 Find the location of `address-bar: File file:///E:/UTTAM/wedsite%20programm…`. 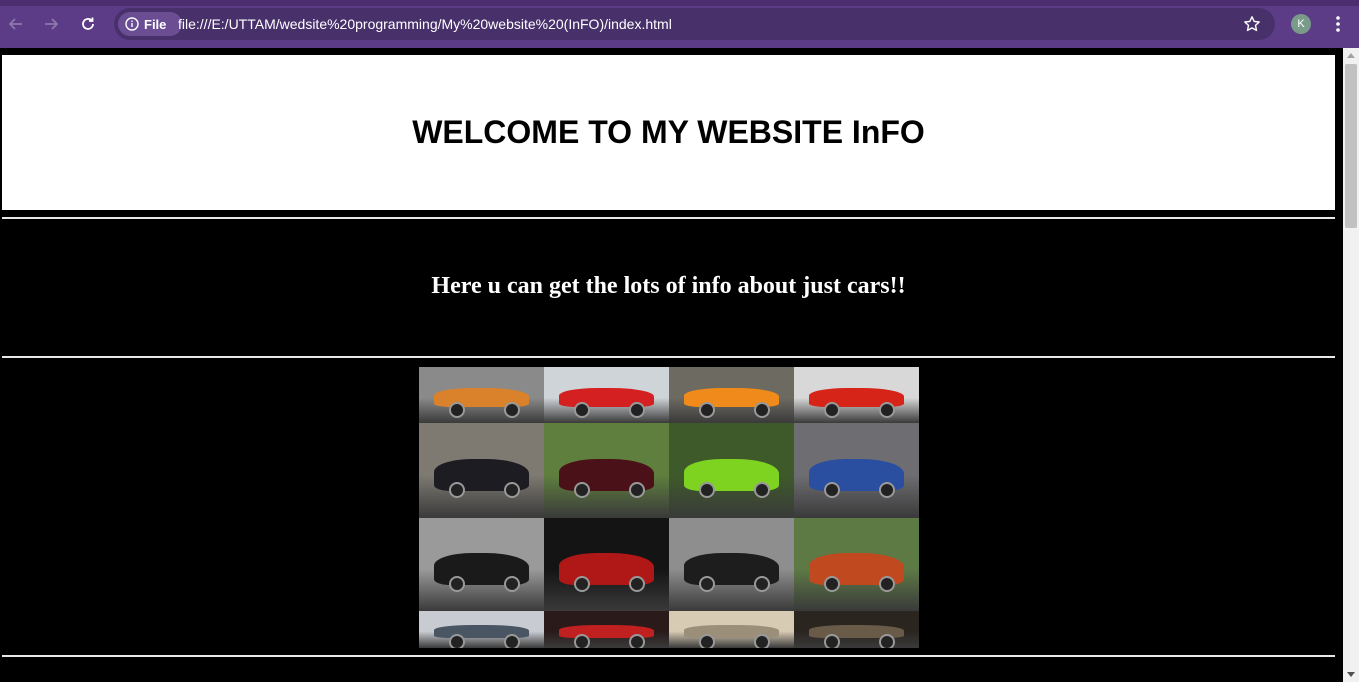

address-bar: File file:///E:/UTTAM/wedsite%20programm… is located at coordinates (694, 24).